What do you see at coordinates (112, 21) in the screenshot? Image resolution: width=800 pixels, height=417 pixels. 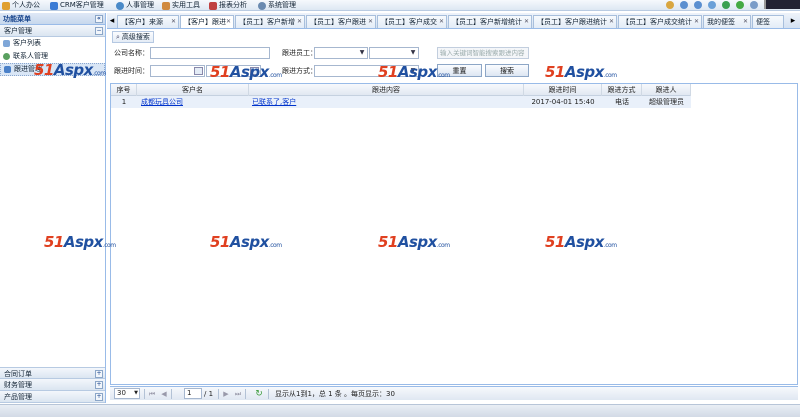 I see `tab-scroll-left-icon: ◂` at bounding box center [112, 21].